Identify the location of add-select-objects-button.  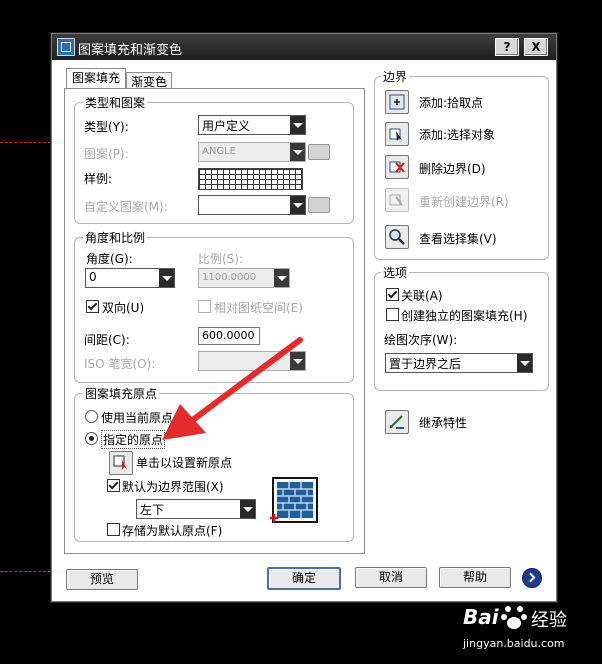
(397, 134).